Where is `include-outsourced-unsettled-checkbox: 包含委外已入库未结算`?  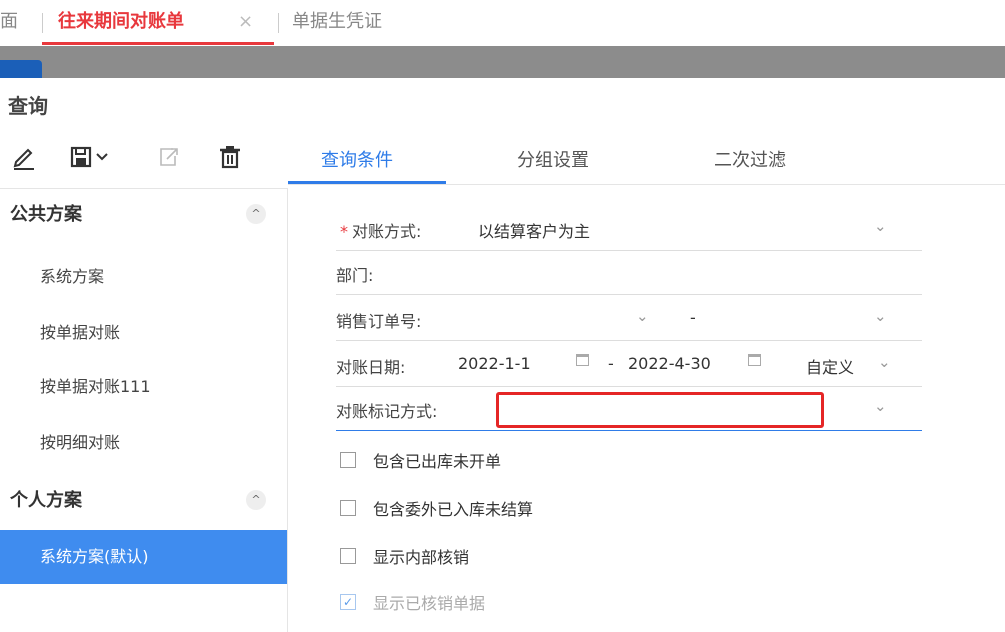
include-outsourced-unsettled-checkbox: 包含委外已入库未结算 is located at coordinates (633, 509).